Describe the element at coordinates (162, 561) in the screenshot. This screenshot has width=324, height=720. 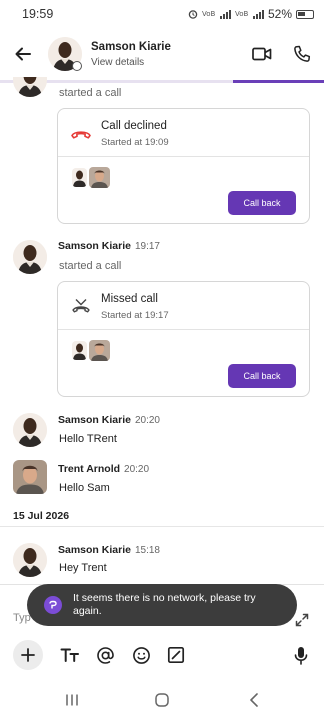
I see `message-item: Samson Kiarie 15:18 Hey Trent` at that location.